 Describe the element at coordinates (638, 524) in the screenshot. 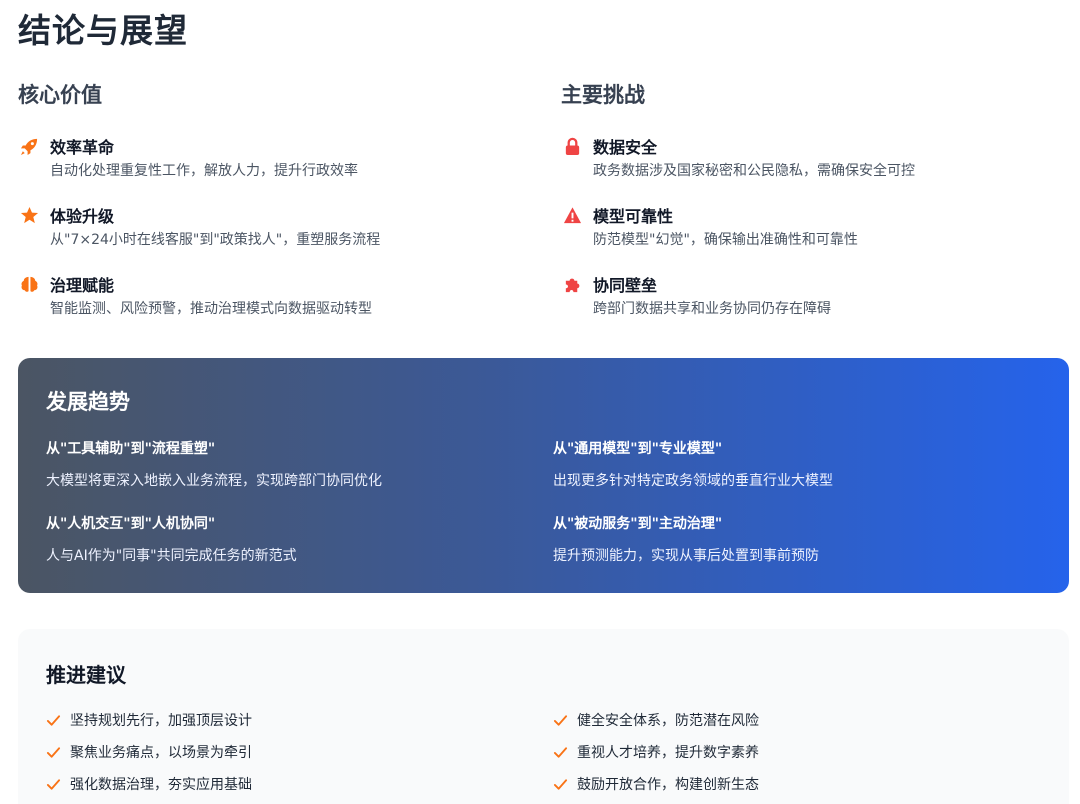

I see `trend-heading: 从"被动服务"到"主动治理"` at that location.